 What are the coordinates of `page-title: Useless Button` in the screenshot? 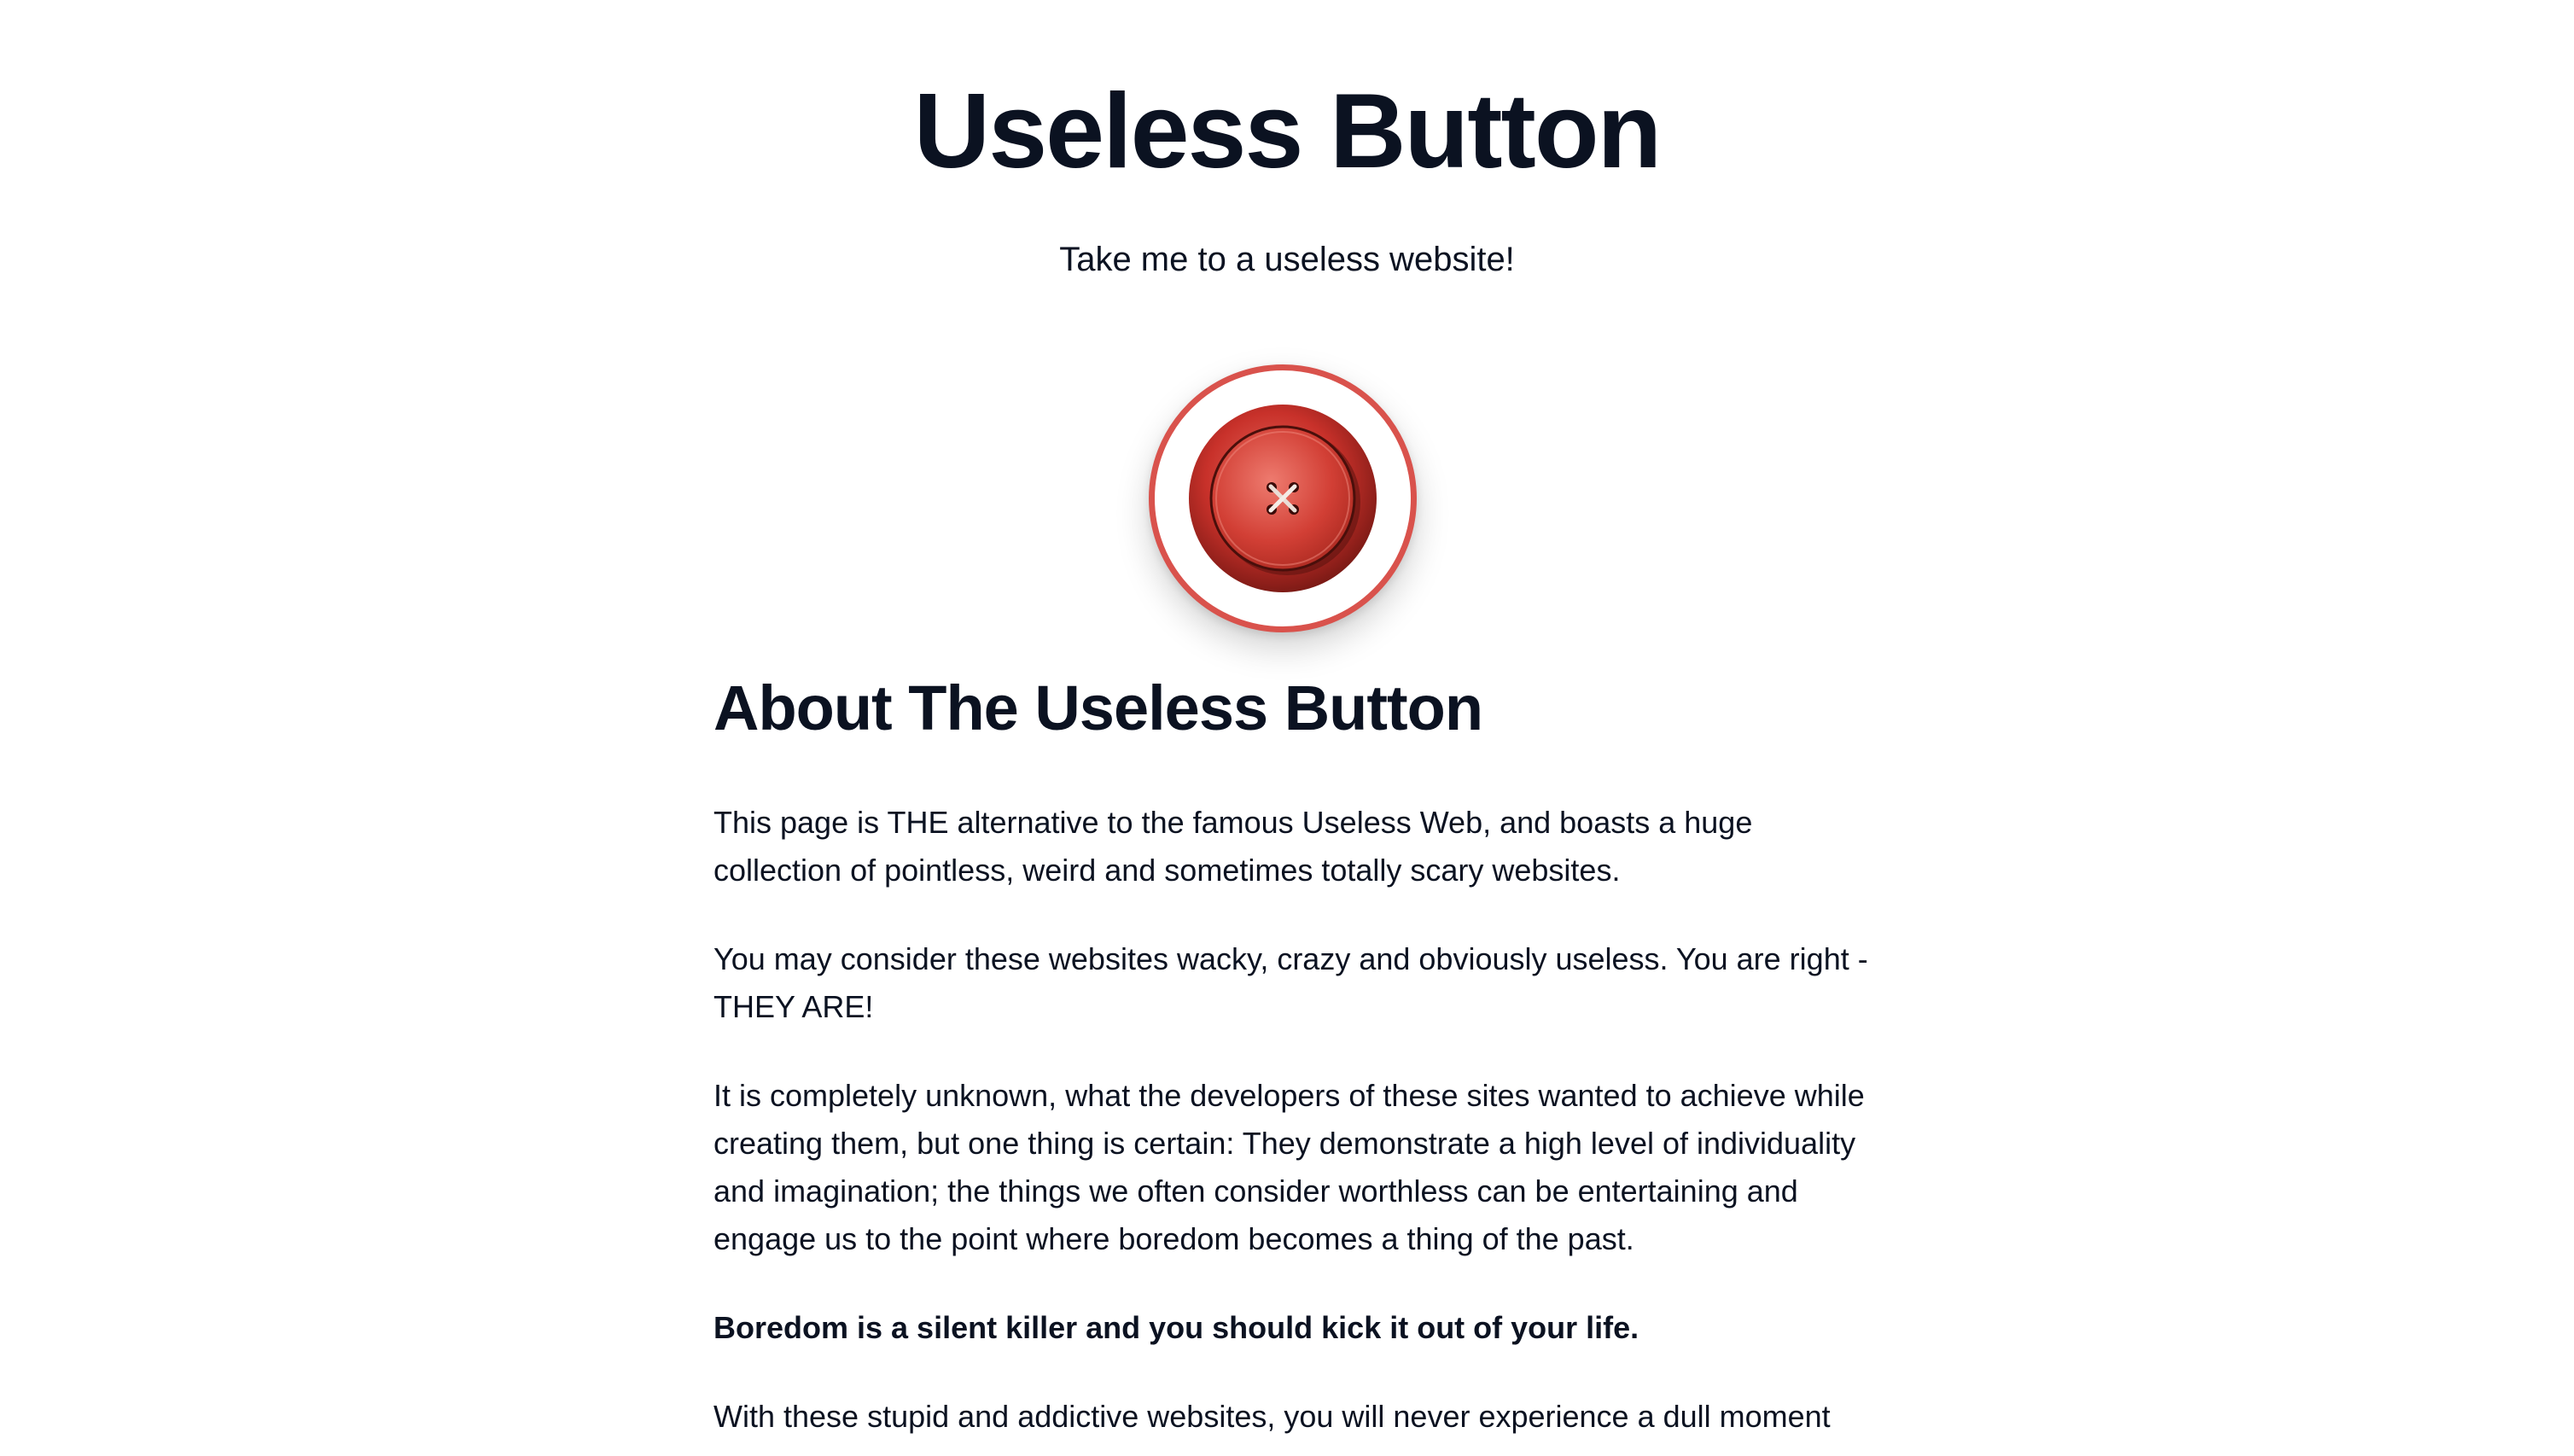 It's located at (1288, 131).